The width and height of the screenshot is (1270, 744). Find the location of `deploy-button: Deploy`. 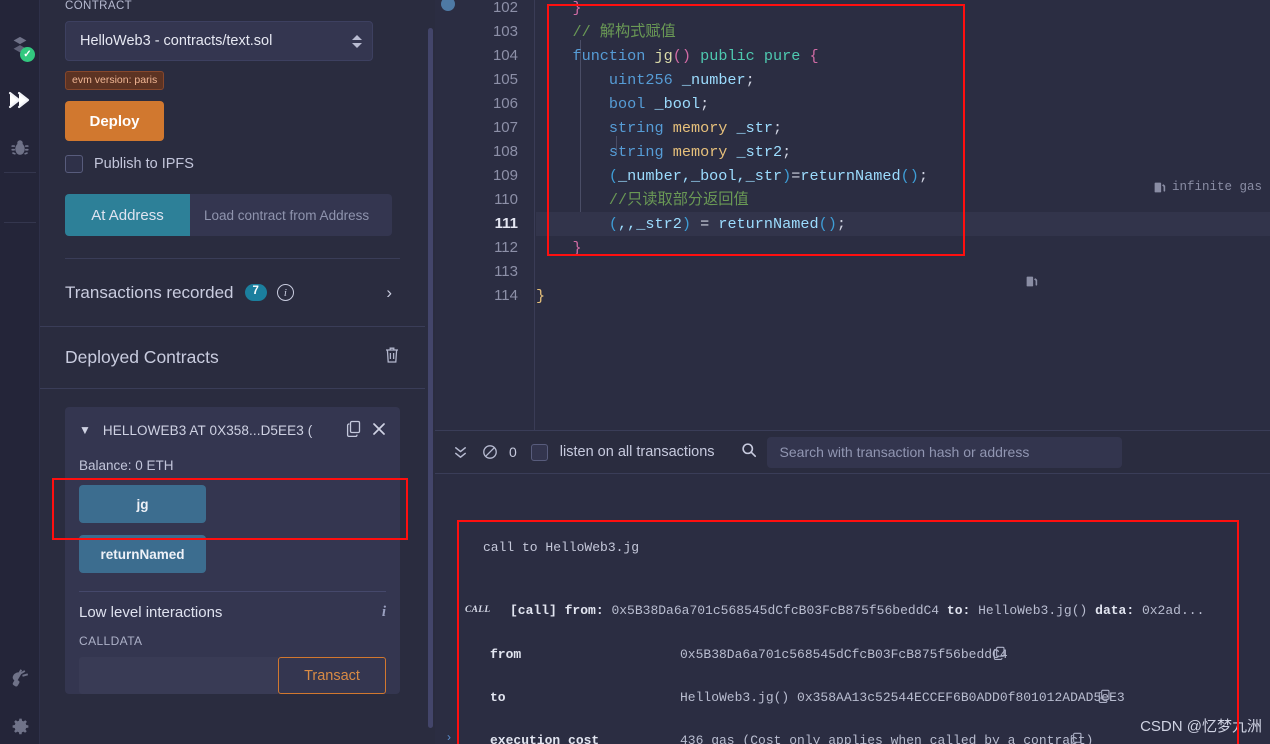

deploy-button: Deploy is located at coordinates (114, 121).